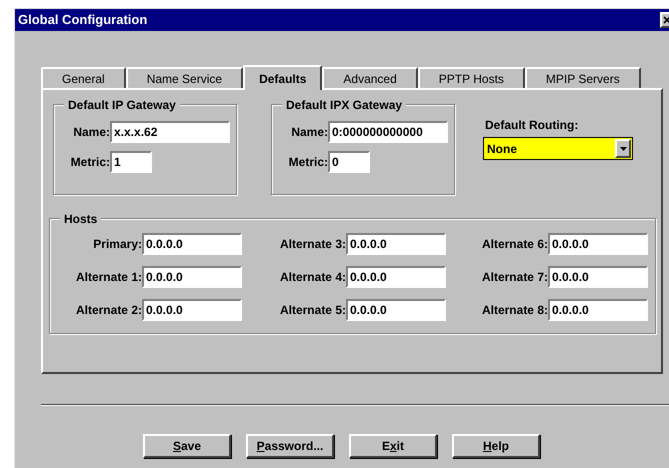 Image resolution: width=669 pixels, height=468 pixels. What do you see at coordinates (282, 77) in the screenshot?
I see `tab: Defaults` at bounding box center [282, 77].